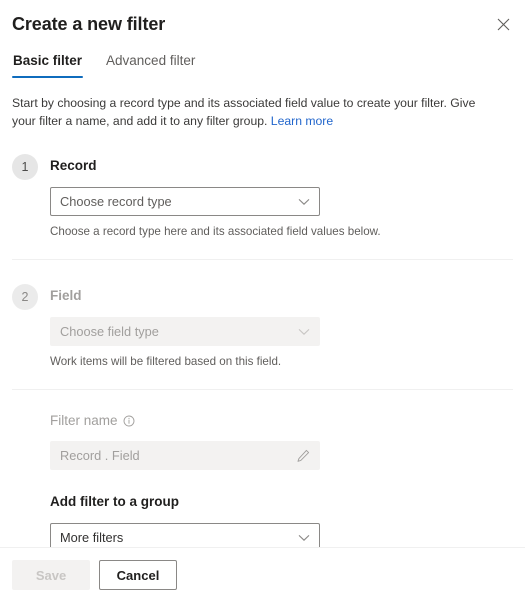  What do you see at coordinates (185, 201) in the screenshot?
I see `record-type-dropdown: Choose record type` at bounding box center [185, 201].